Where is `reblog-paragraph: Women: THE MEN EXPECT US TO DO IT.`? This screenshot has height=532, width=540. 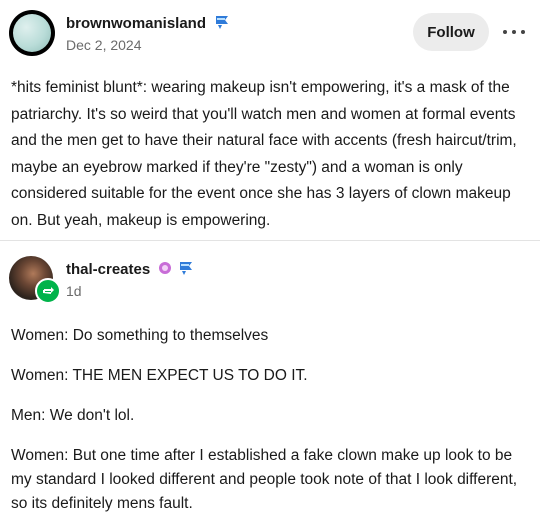
reblog-paragraph: Women: THE MEN EXPECT US TO DO IT. is located at coordinates (159, 375).